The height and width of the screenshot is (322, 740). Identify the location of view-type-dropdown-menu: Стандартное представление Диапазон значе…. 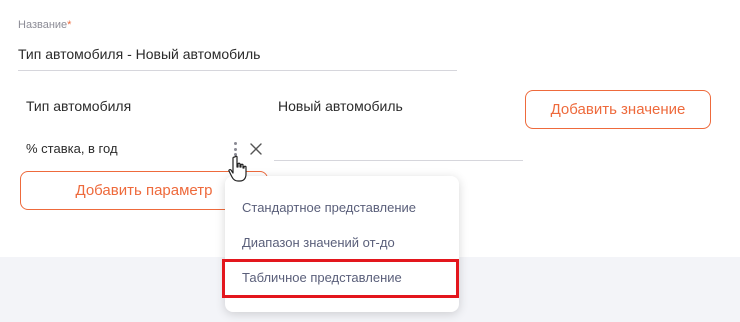
(342, 244).